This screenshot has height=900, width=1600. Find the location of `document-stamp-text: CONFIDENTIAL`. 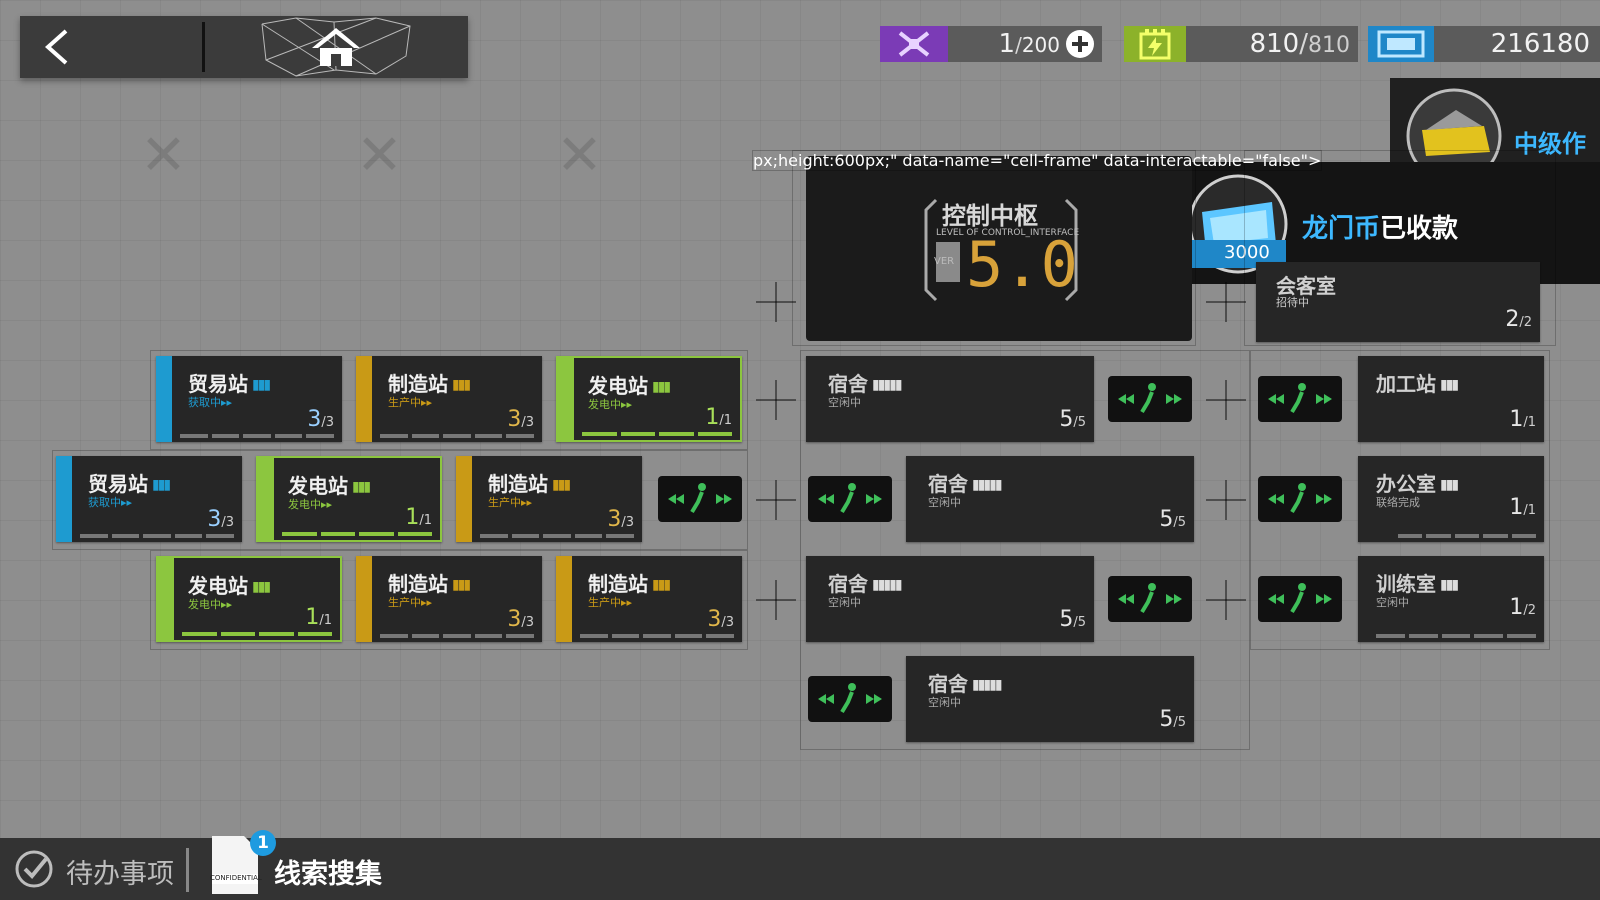

document-stamp-text: CONFIDENTIAL is located at coordinates (236, 878).